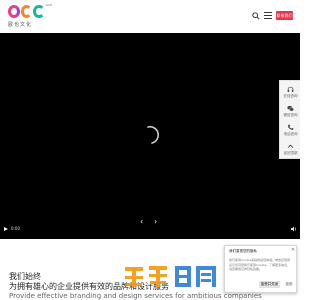 The image size is (320, 300). I want to click on float-item-online: 在线咨询, so click(290, 92).